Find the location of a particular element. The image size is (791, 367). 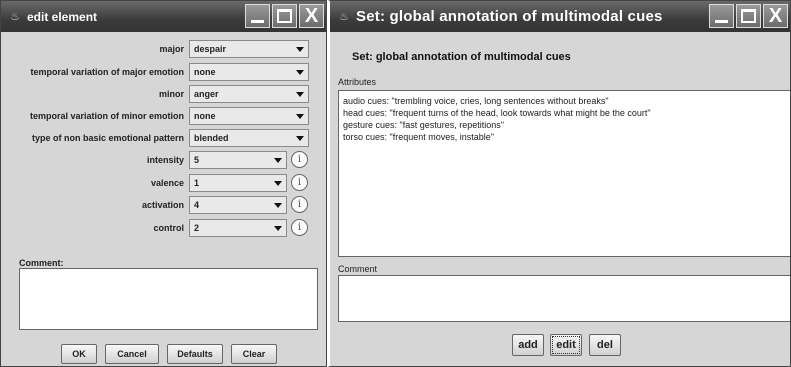

field-label: control is located at coordinates (169, 228).